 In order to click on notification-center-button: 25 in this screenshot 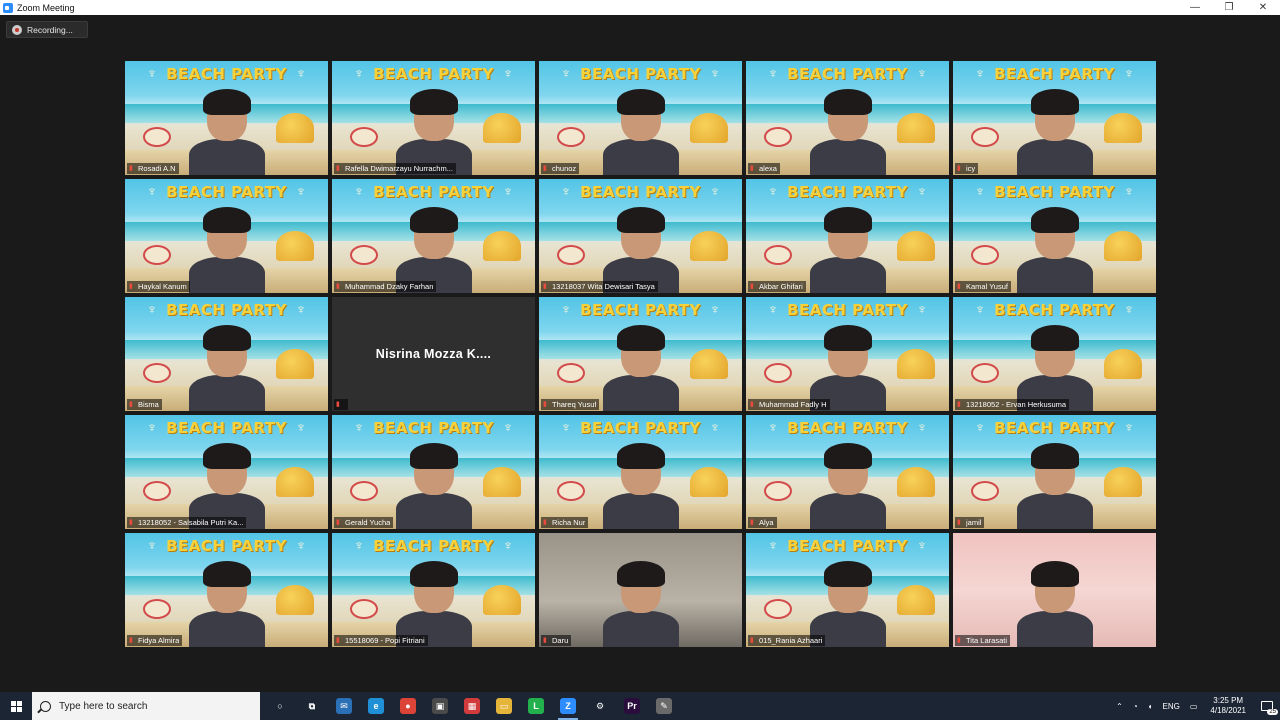, I will do `click(1267, 706)`.